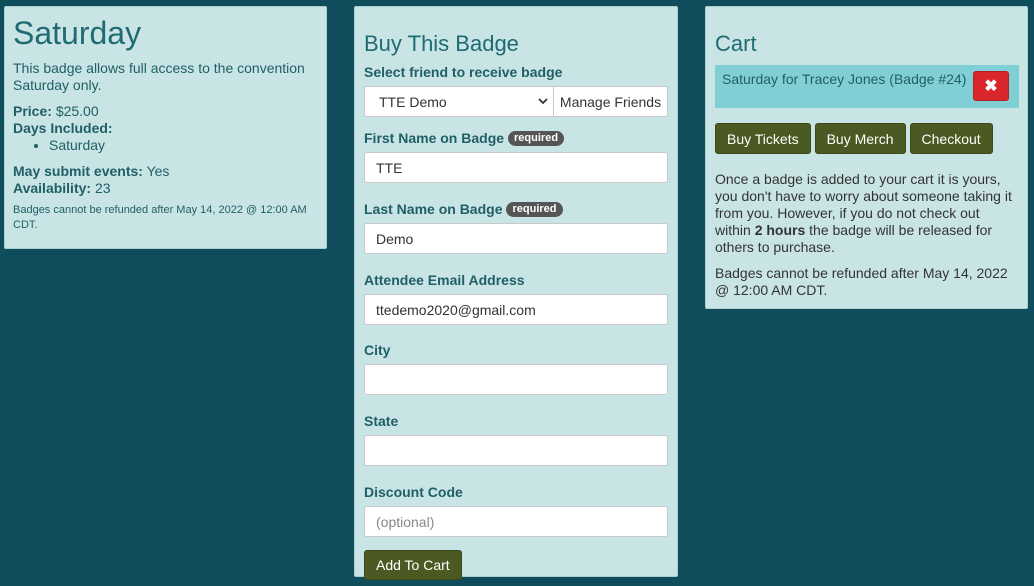  I want to click on first-name-label-row: First Name on Badge required, so click(516, 138).